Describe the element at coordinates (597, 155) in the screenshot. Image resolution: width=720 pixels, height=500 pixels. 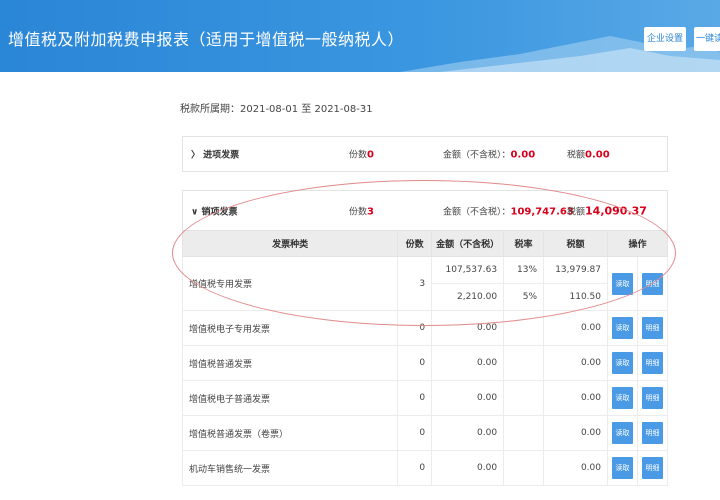
I see `purchase-tax: 0.00` at that location.